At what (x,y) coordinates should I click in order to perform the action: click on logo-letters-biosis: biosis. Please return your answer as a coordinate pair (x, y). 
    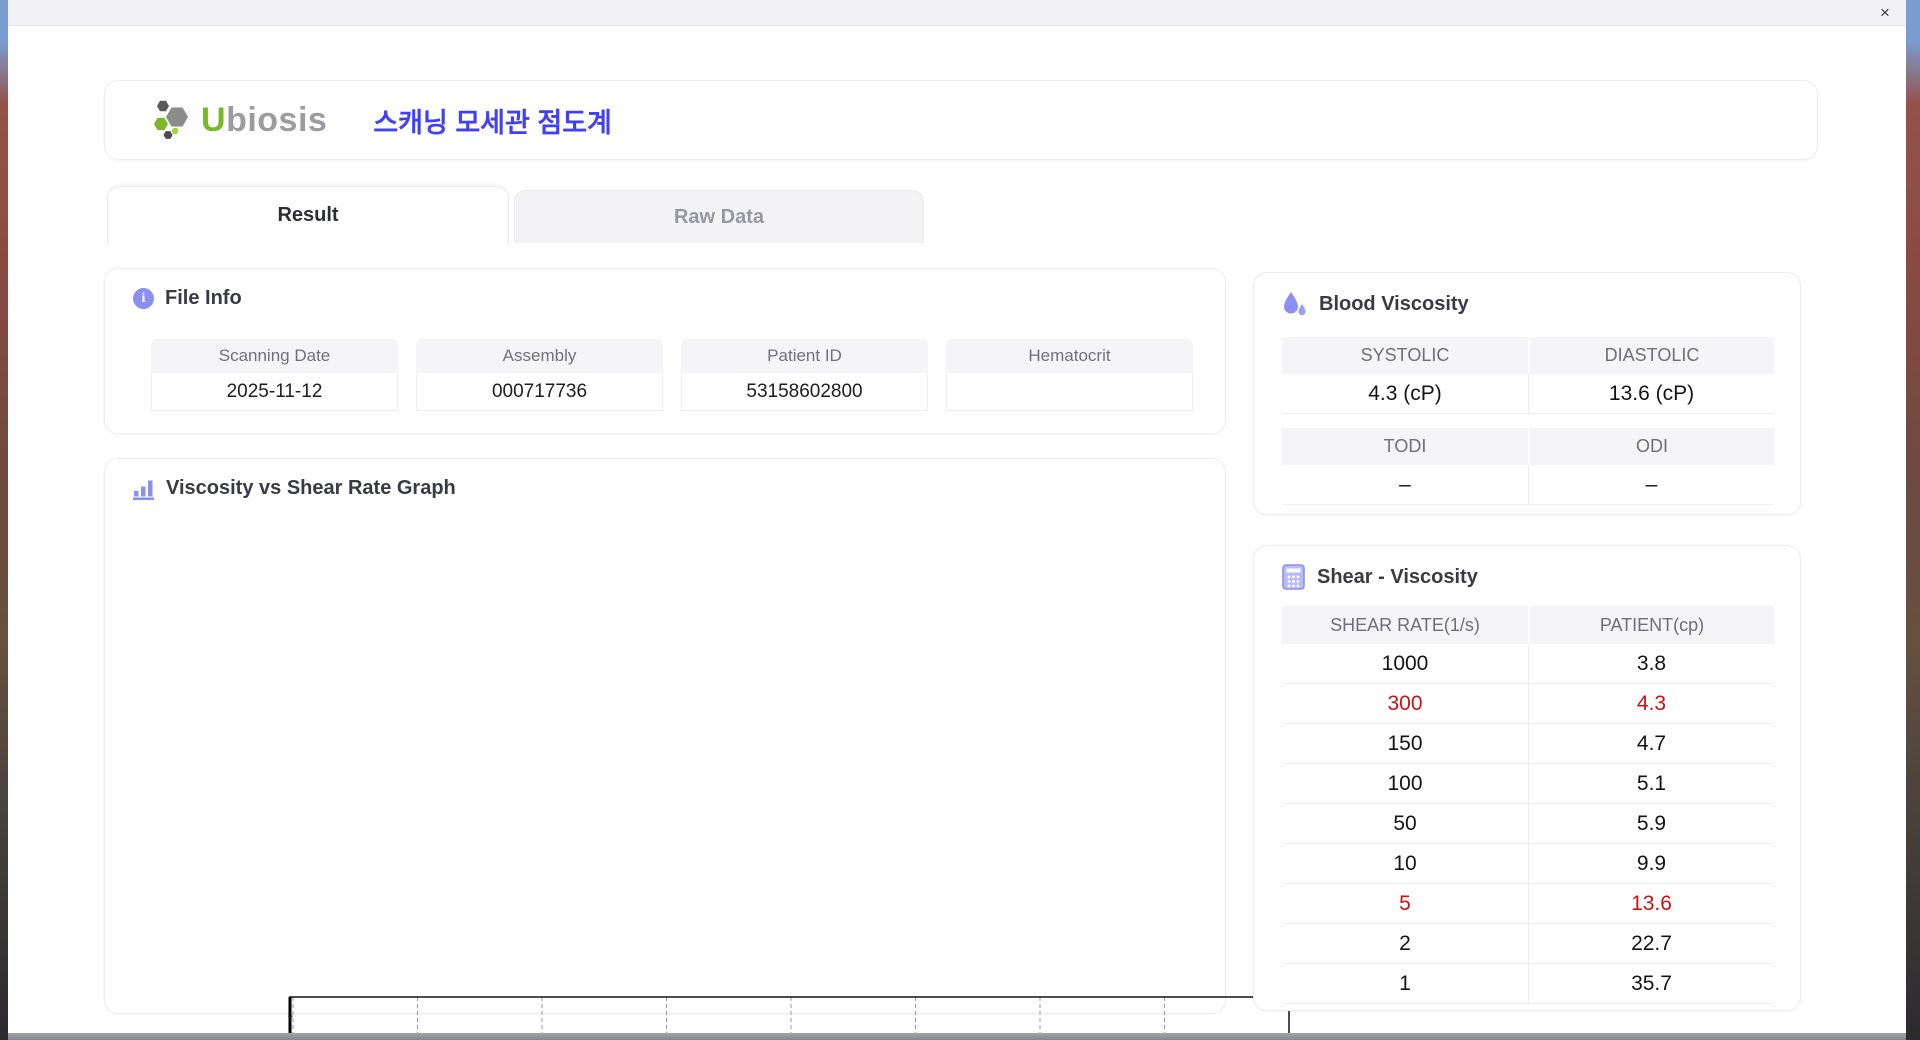
    Looking at the image, I should click on (277, 119).